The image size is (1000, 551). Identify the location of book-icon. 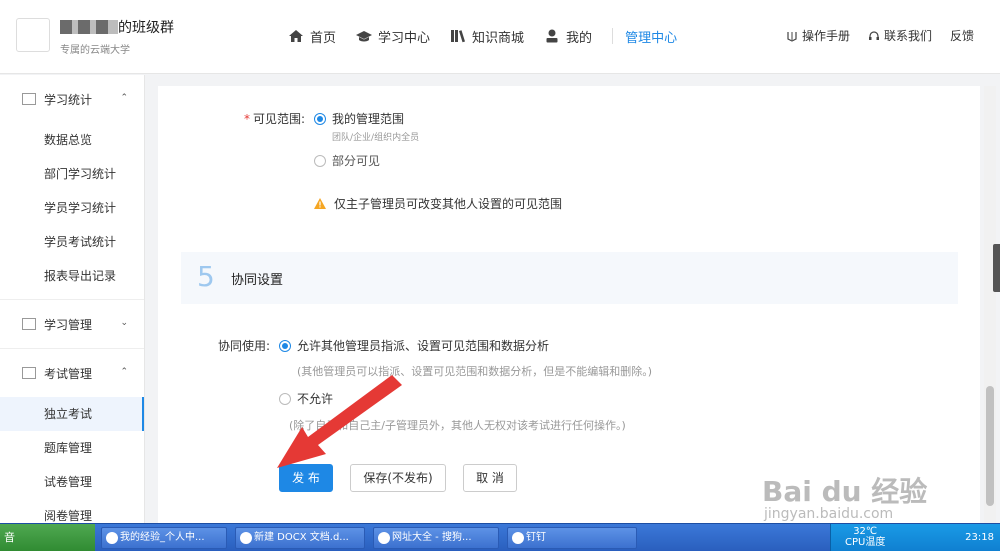
(29, 324).